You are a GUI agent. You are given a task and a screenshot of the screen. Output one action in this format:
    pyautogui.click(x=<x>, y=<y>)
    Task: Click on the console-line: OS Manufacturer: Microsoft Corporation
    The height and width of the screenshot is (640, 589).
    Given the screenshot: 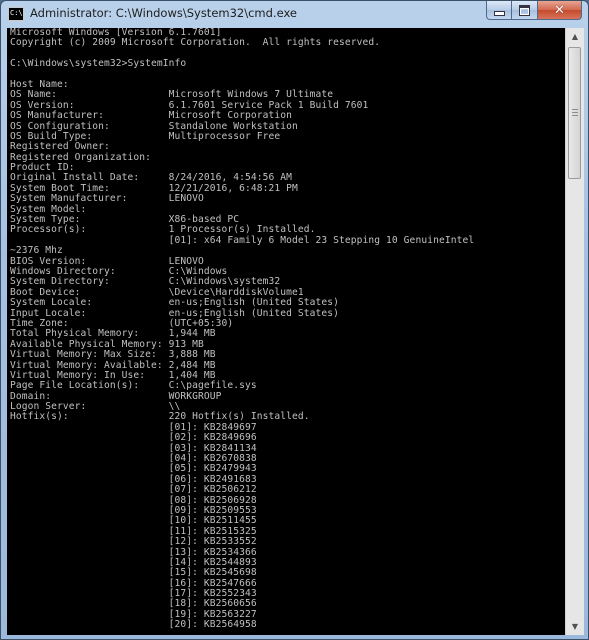 What is the action you would take?
    pyautogui.click(x=151, y=116)
    